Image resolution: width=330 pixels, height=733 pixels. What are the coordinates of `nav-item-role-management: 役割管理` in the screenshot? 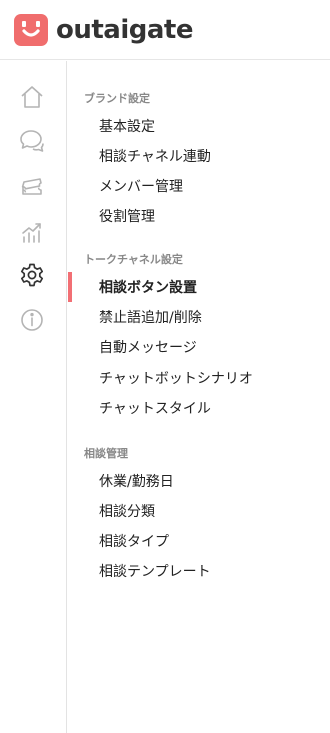 It's located at (199, 216).